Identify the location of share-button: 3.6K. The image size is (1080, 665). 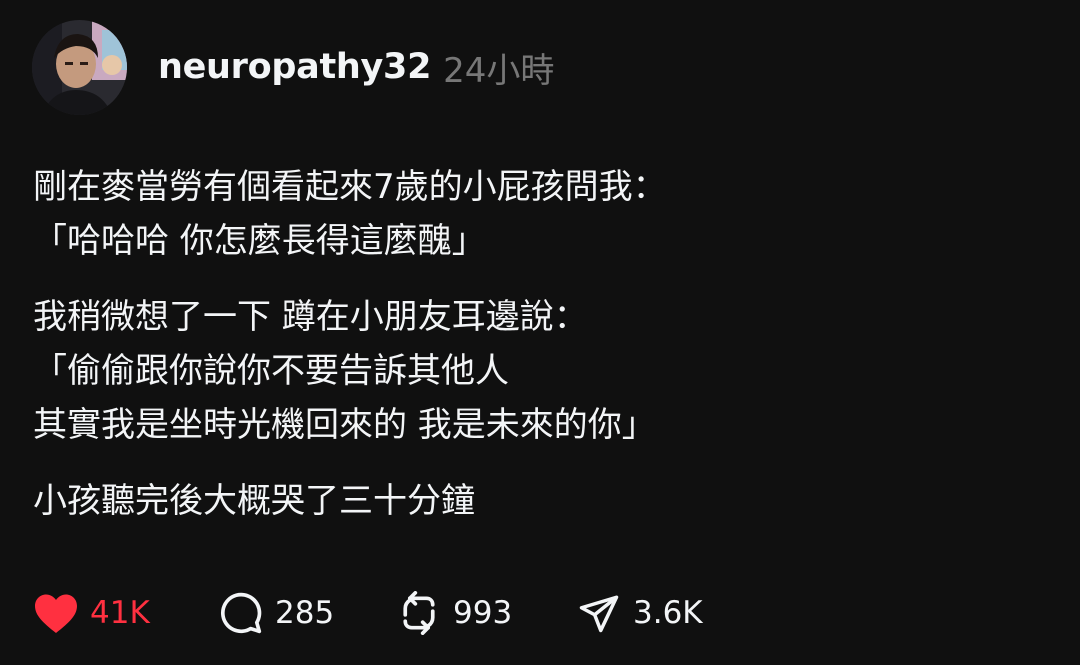
(639, 613).